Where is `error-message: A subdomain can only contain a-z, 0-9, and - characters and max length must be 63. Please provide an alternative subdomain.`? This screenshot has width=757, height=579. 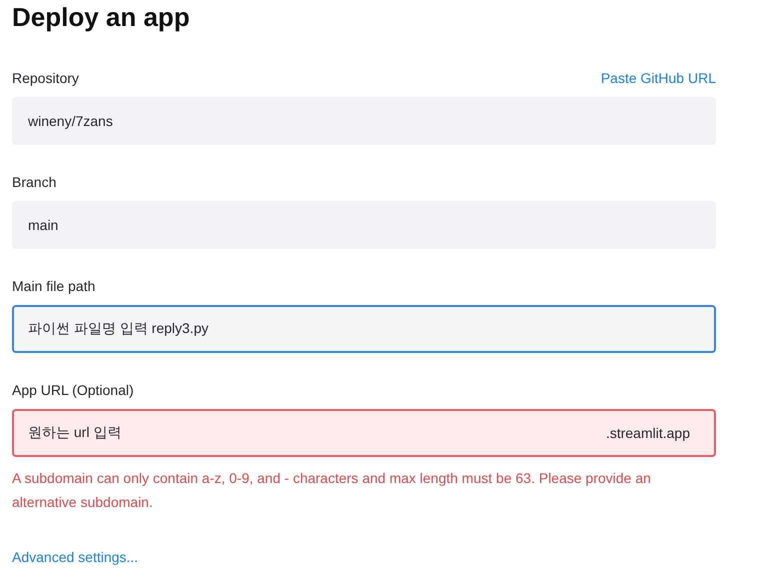
error-message: A subdomain can only contain a-z, 0-9, and - characters and max length must be 63. Please provide an alternative subdomain. is located at coordinates (332, 490).